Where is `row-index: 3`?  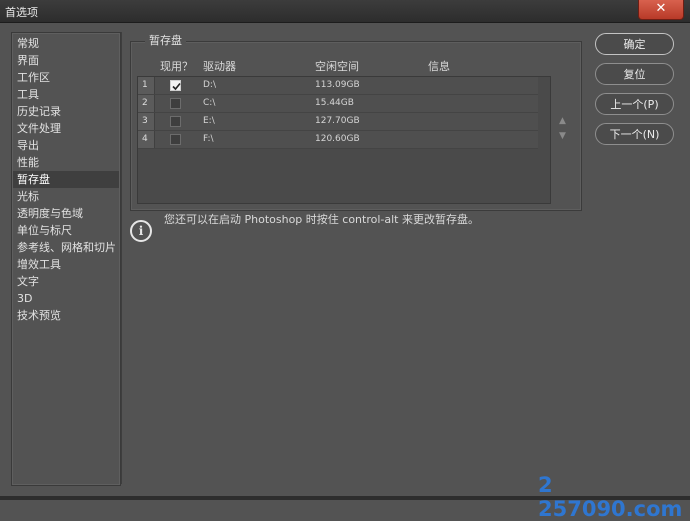
row-index: 3 is located at coordinates (146, 121).